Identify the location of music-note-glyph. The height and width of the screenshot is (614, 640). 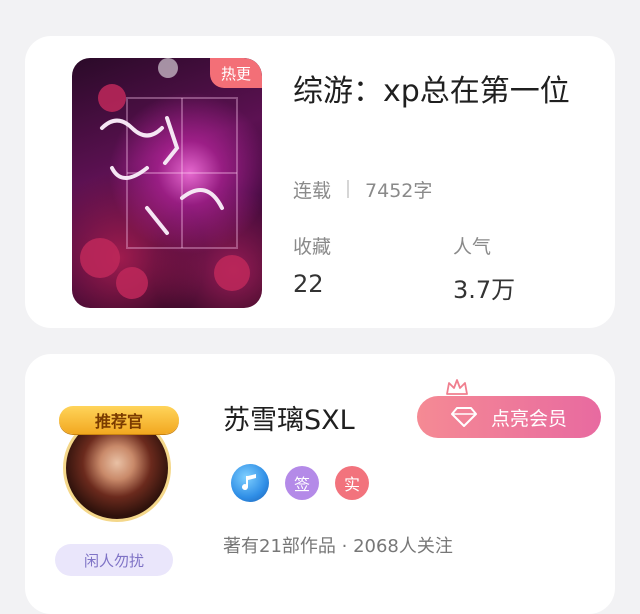
(249, 482).